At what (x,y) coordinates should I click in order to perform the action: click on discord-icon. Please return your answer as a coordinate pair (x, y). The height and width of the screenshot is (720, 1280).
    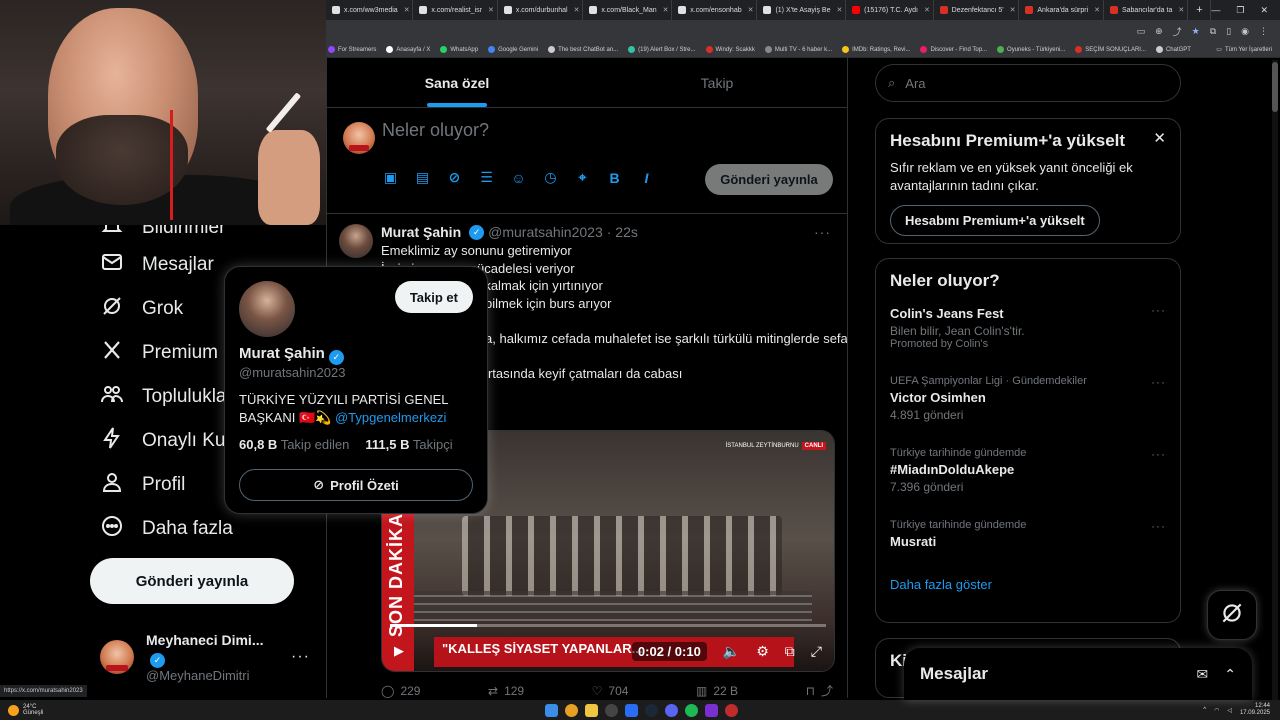
    Looking at the image, I should click on (671, 710).